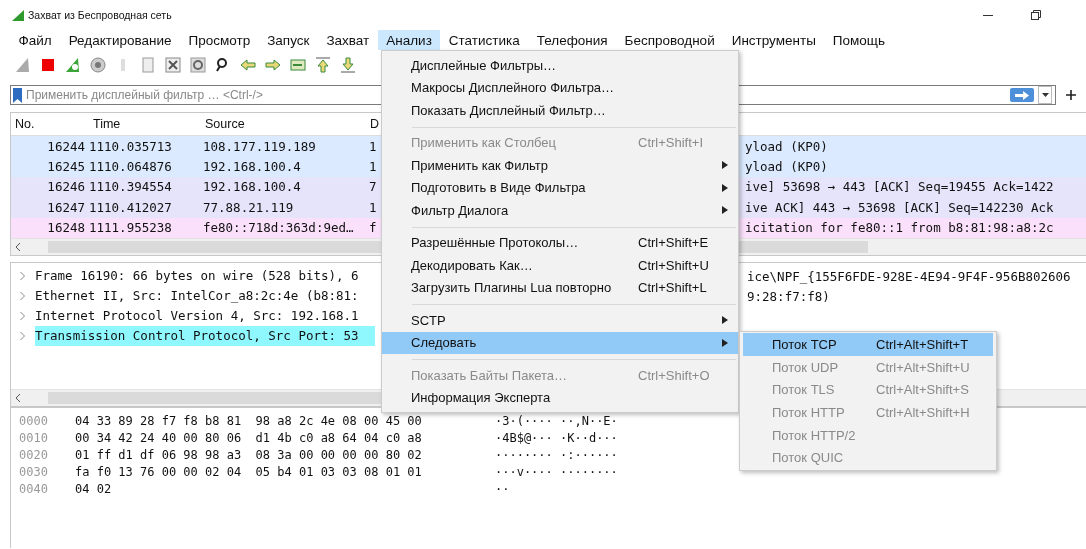 The width and height of the screenshot is (1086, 549). Describe the element at coordinates (248, 207) in the screenshot. I see `table-cell-text: 77.88.21.119` at that location.